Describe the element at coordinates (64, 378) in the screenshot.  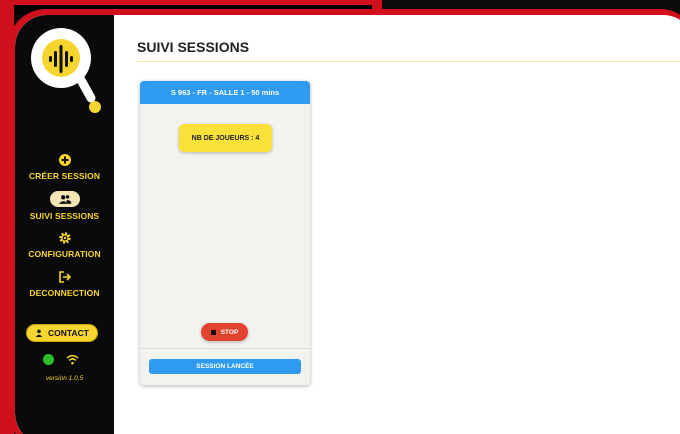
I see `version-label: version 1.0.5` at that location.